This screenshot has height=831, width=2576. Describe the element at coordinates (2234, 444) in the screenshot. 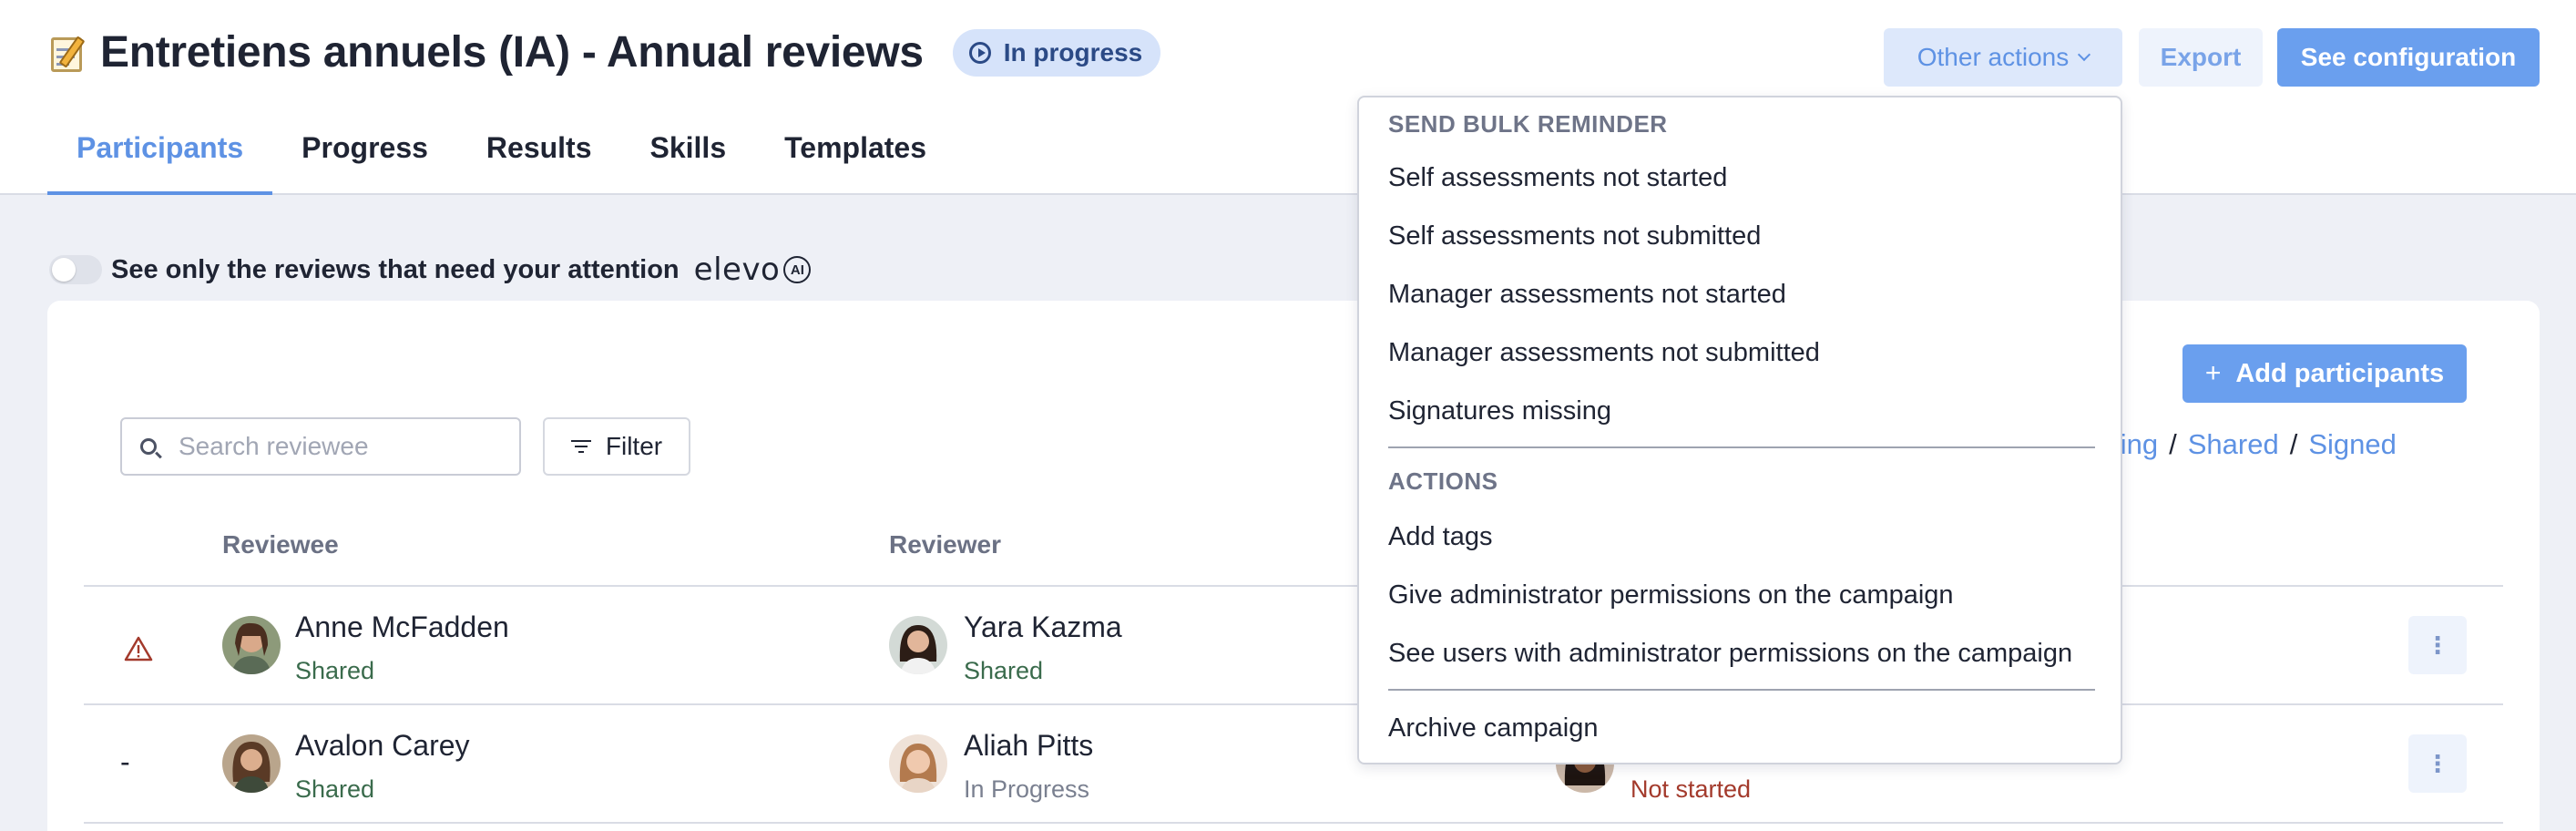

I see `status-link-shared: Shared` at that location.